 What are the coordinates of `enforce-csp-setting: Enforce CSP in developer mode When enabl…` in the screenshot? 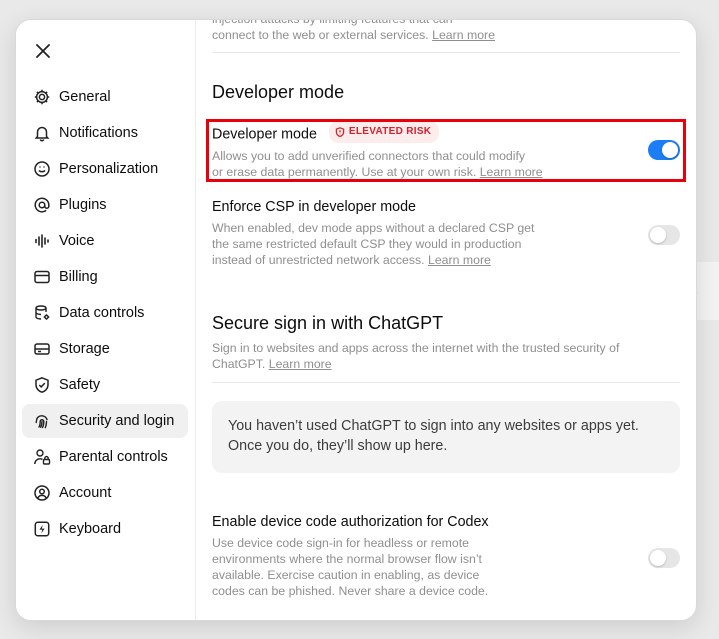 It's located at (432, 233).